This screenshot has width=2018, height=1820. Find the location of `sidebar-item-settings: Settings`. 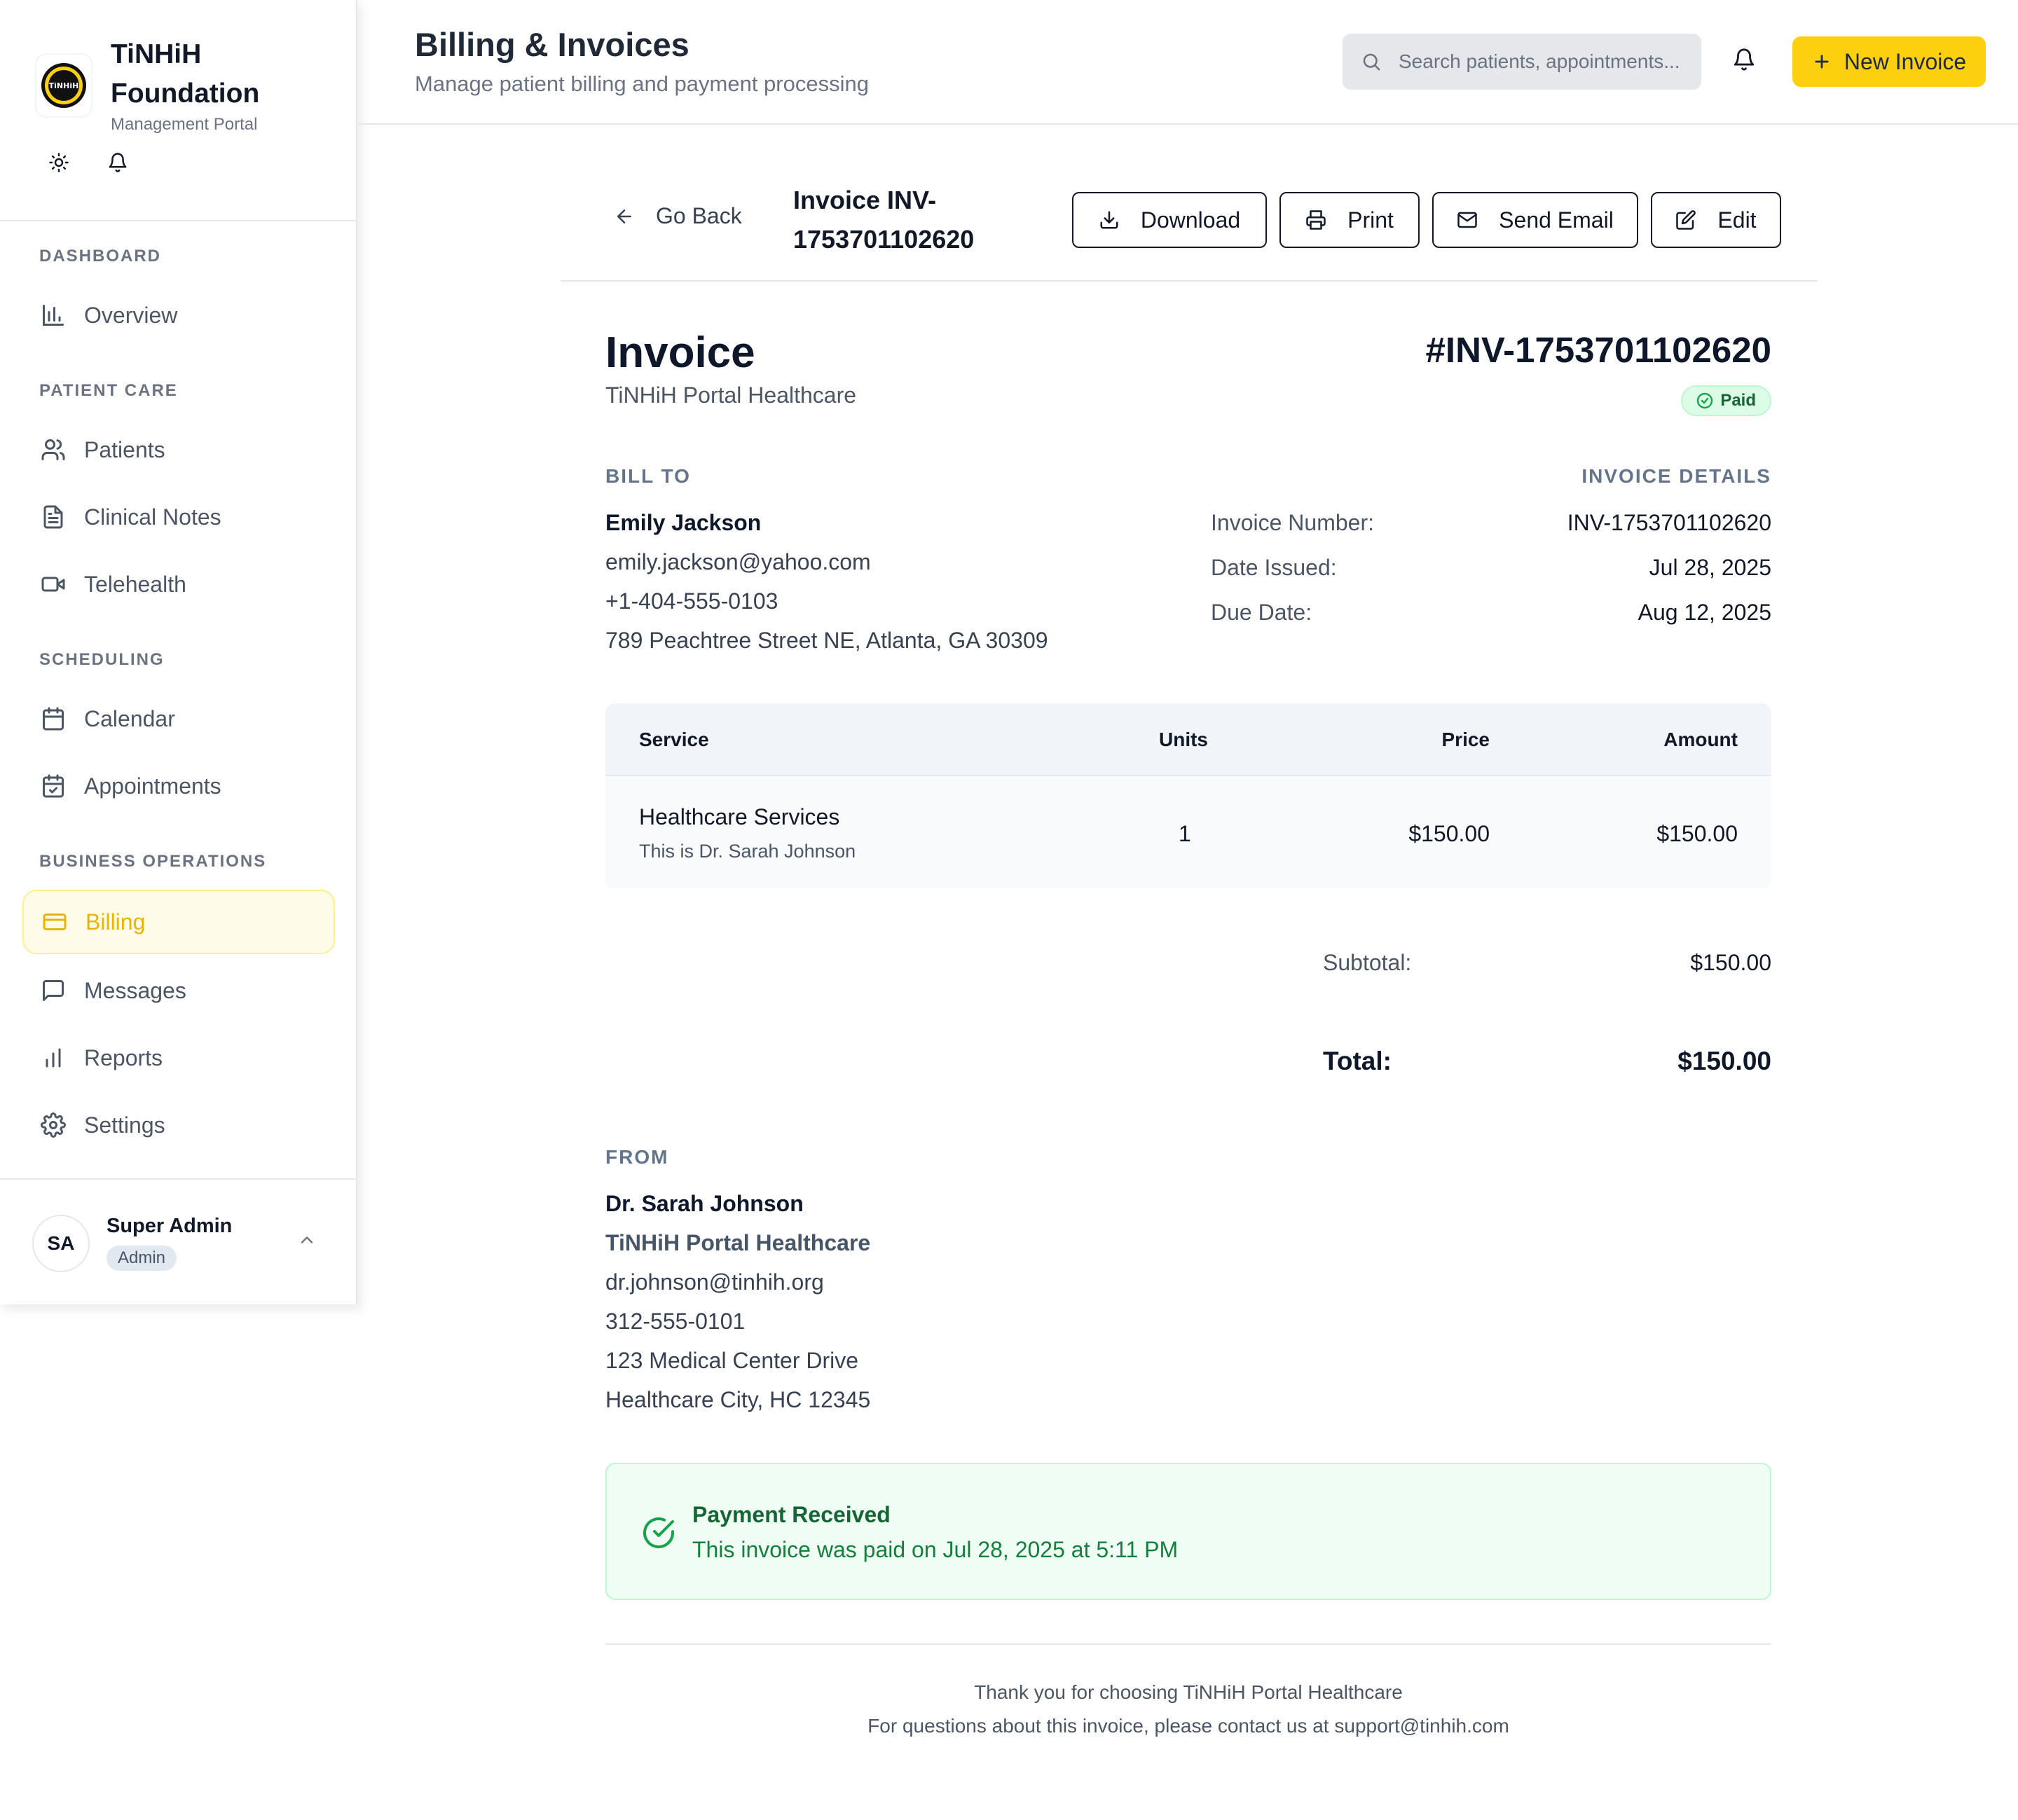

sidebar-item-settings: Settings is located at coordinates (178, 1125).